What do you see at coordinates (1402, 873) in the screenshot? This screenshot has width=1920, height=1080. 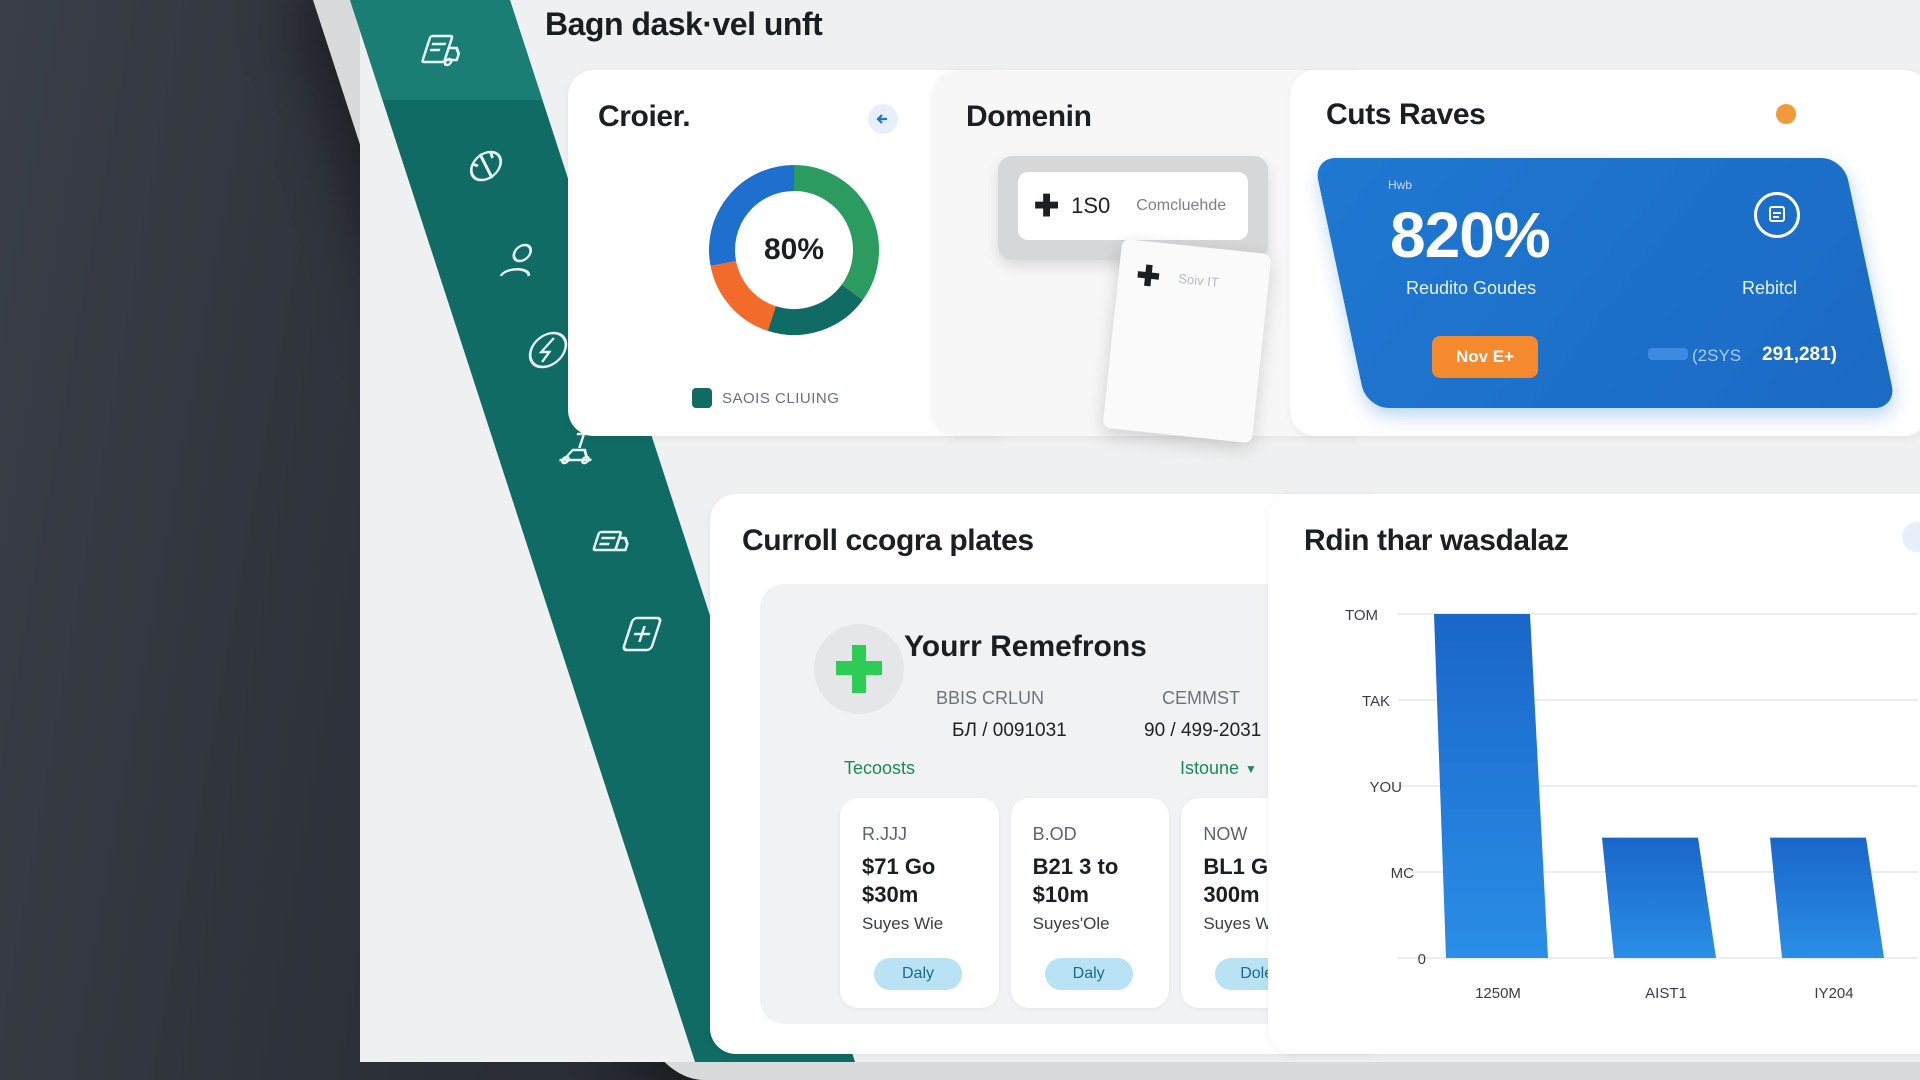 I see `y-tick-label: MC` at bounding box center [1402, 873].